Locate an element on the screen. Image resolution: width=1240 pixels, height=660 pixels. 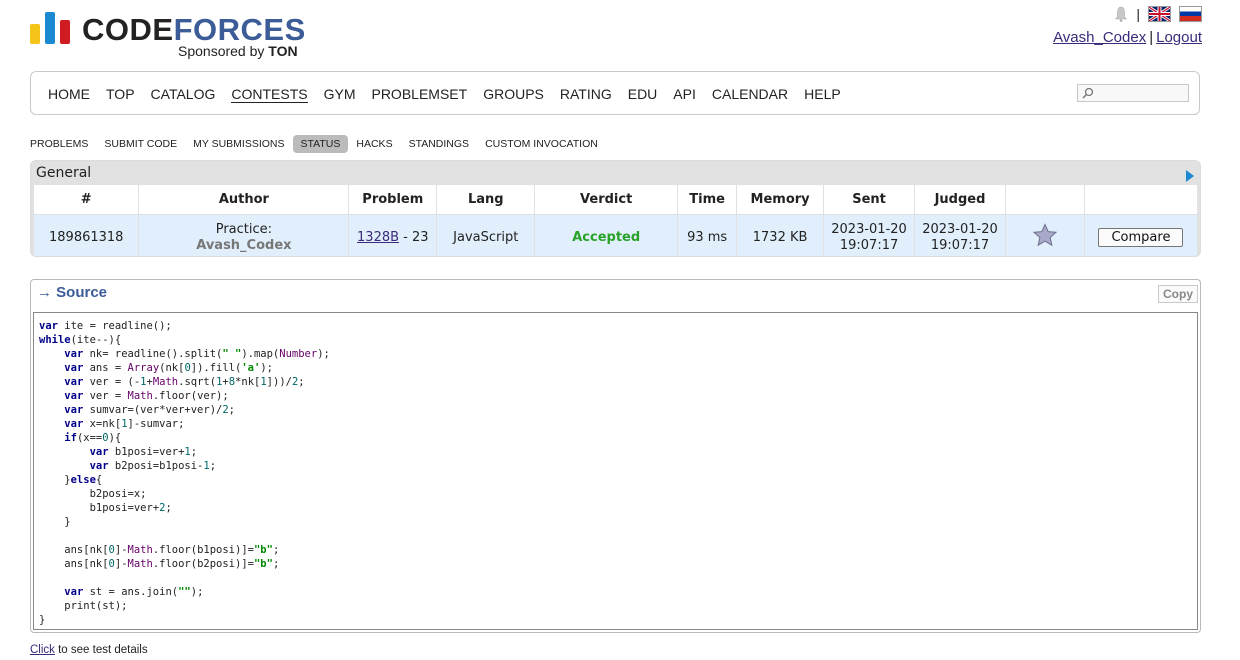
menu-item-rating: RATING is located at coordinates (586, 94).